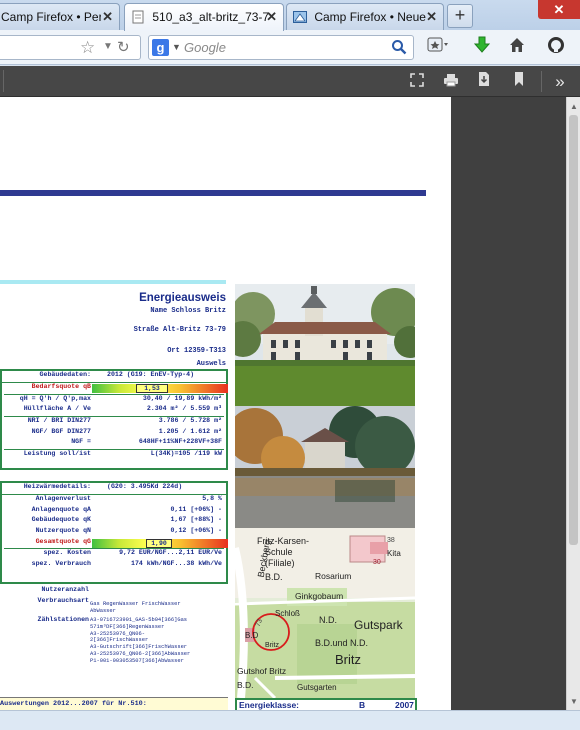 The width and height of the screenshot is (580, 730). I want to click on row-value: 30,40 / 19,89 kWh/m², so click(182, 398).